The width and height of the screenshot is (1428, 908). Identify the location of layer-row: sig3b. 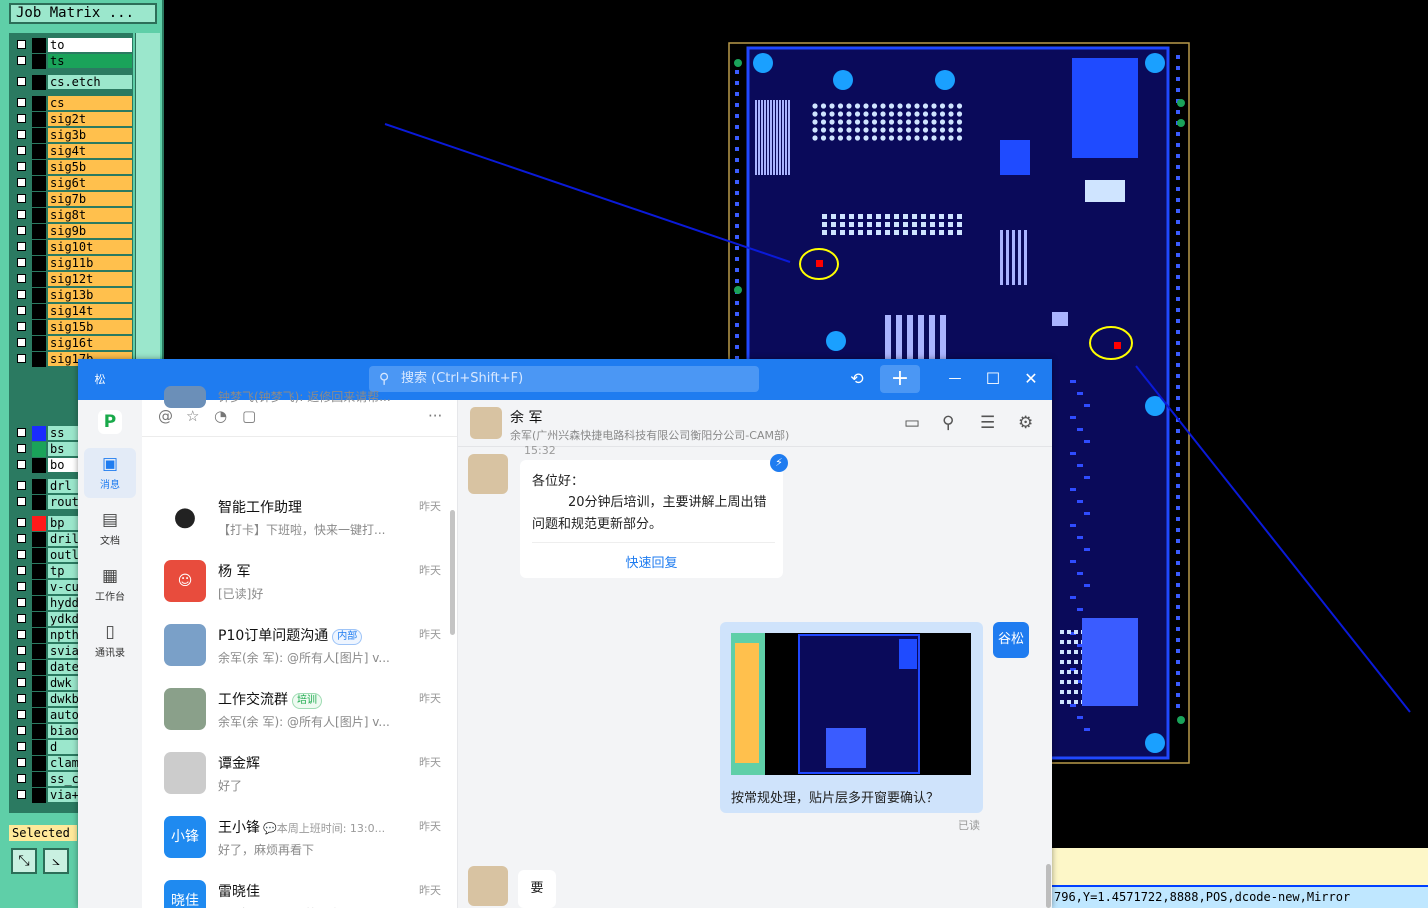
(74, 135).